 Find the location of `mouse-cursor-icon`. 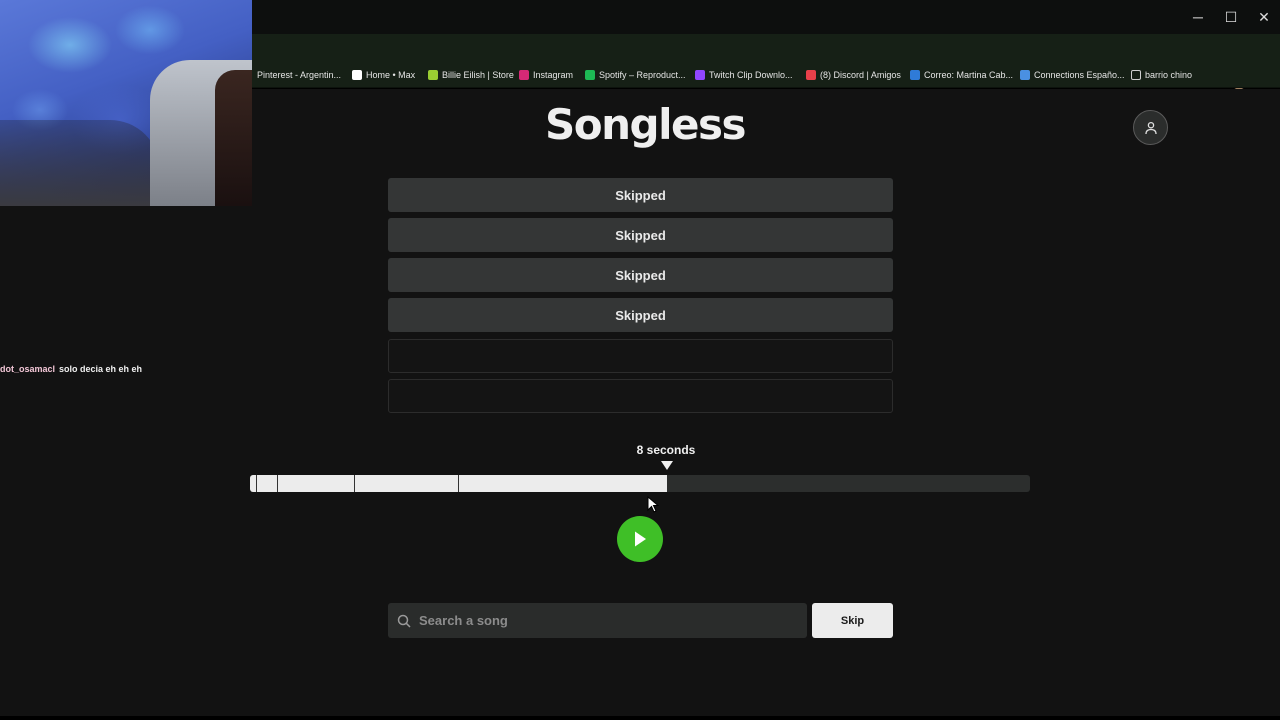

mouse-cursor-icon is located at coordinates (653, 504).